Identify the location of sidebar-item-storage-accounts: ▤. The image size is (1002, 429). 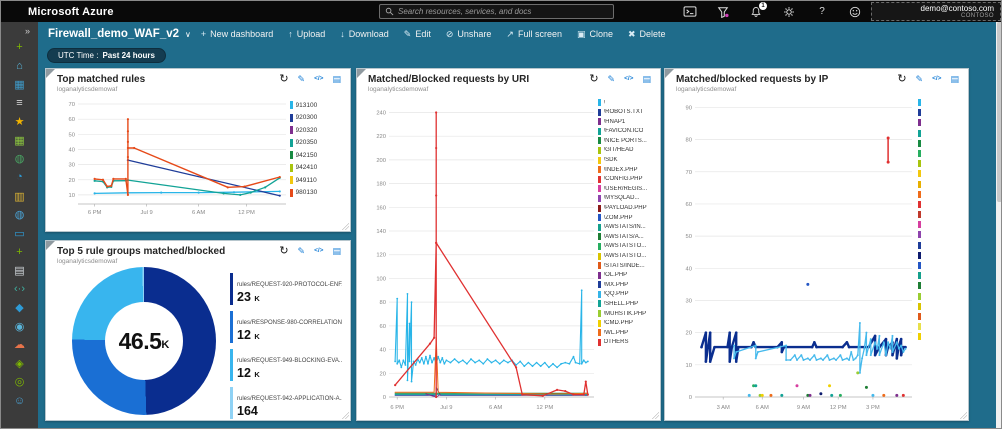
(19, 270).